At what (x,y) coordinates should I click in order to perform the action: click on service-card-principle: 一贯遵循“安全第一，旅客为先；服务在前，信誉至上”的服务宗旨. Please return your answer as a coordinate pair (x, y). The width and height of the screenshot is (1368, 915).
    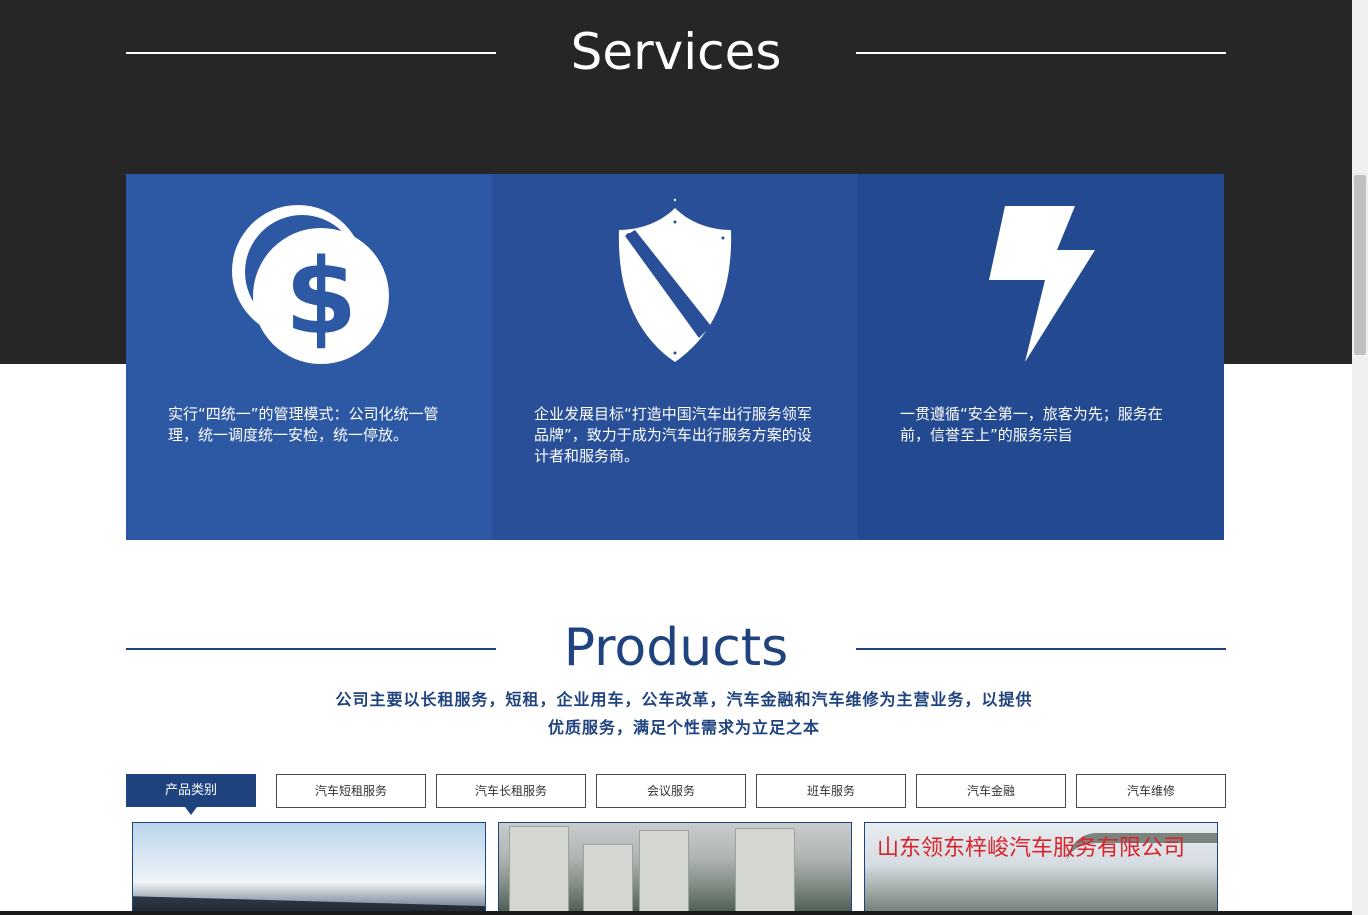
    Looking at the image, I should click on (1041, 357).